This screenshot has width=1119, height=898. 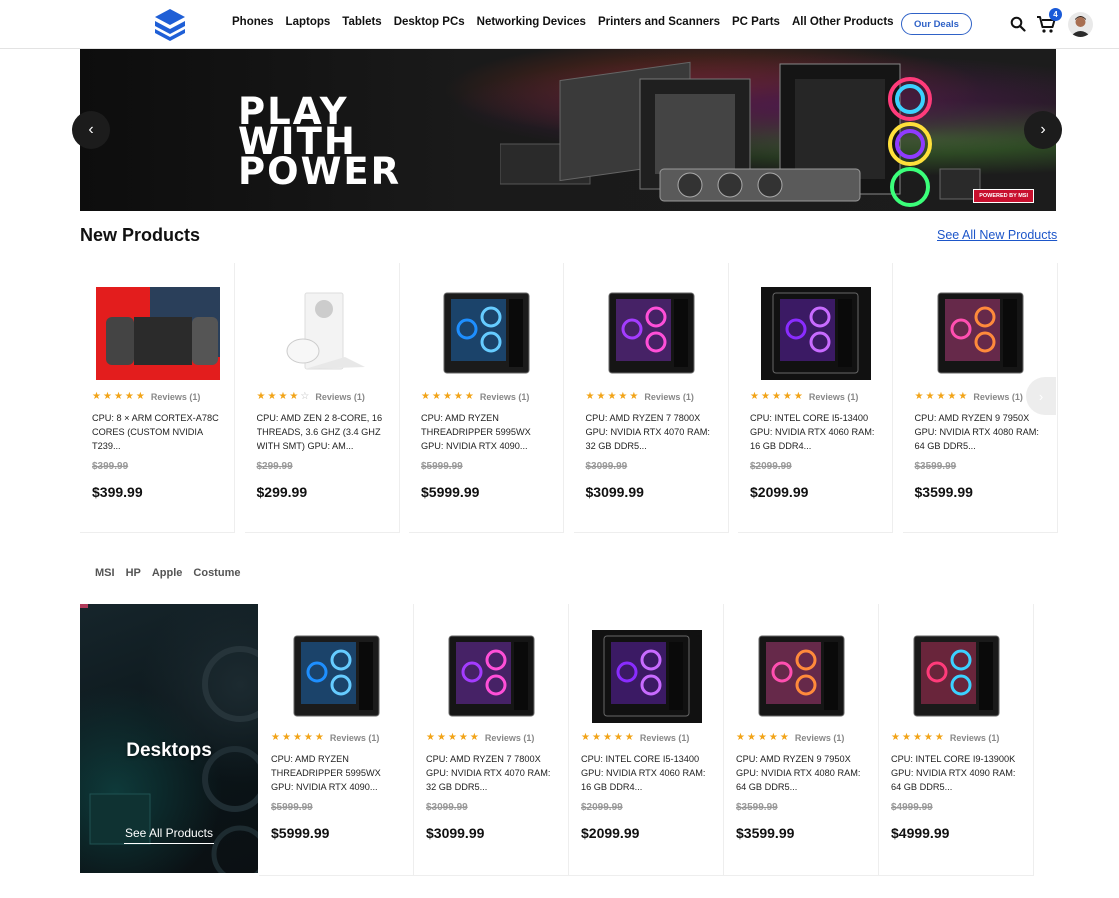 What do you see at coordinates (169, 750) in the screenshot?
I see `promo-category-title: Desktops` at bounding box center [169, 750].